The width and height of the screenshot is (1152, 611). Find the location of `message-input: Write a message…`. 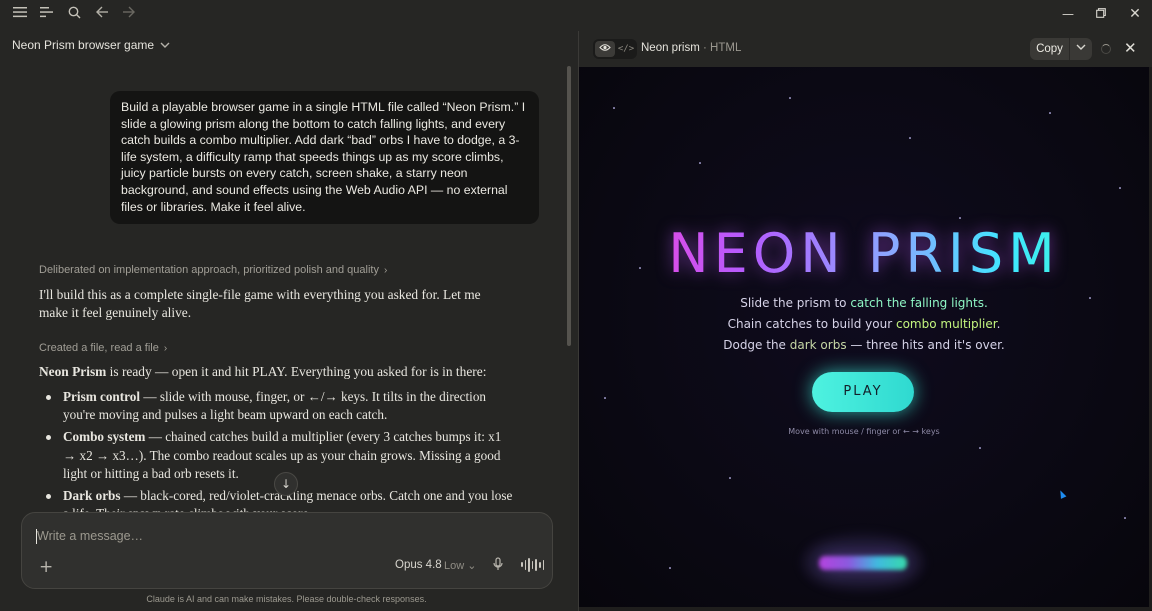

message-input: Write a message… is located at coordinates (90, 536).